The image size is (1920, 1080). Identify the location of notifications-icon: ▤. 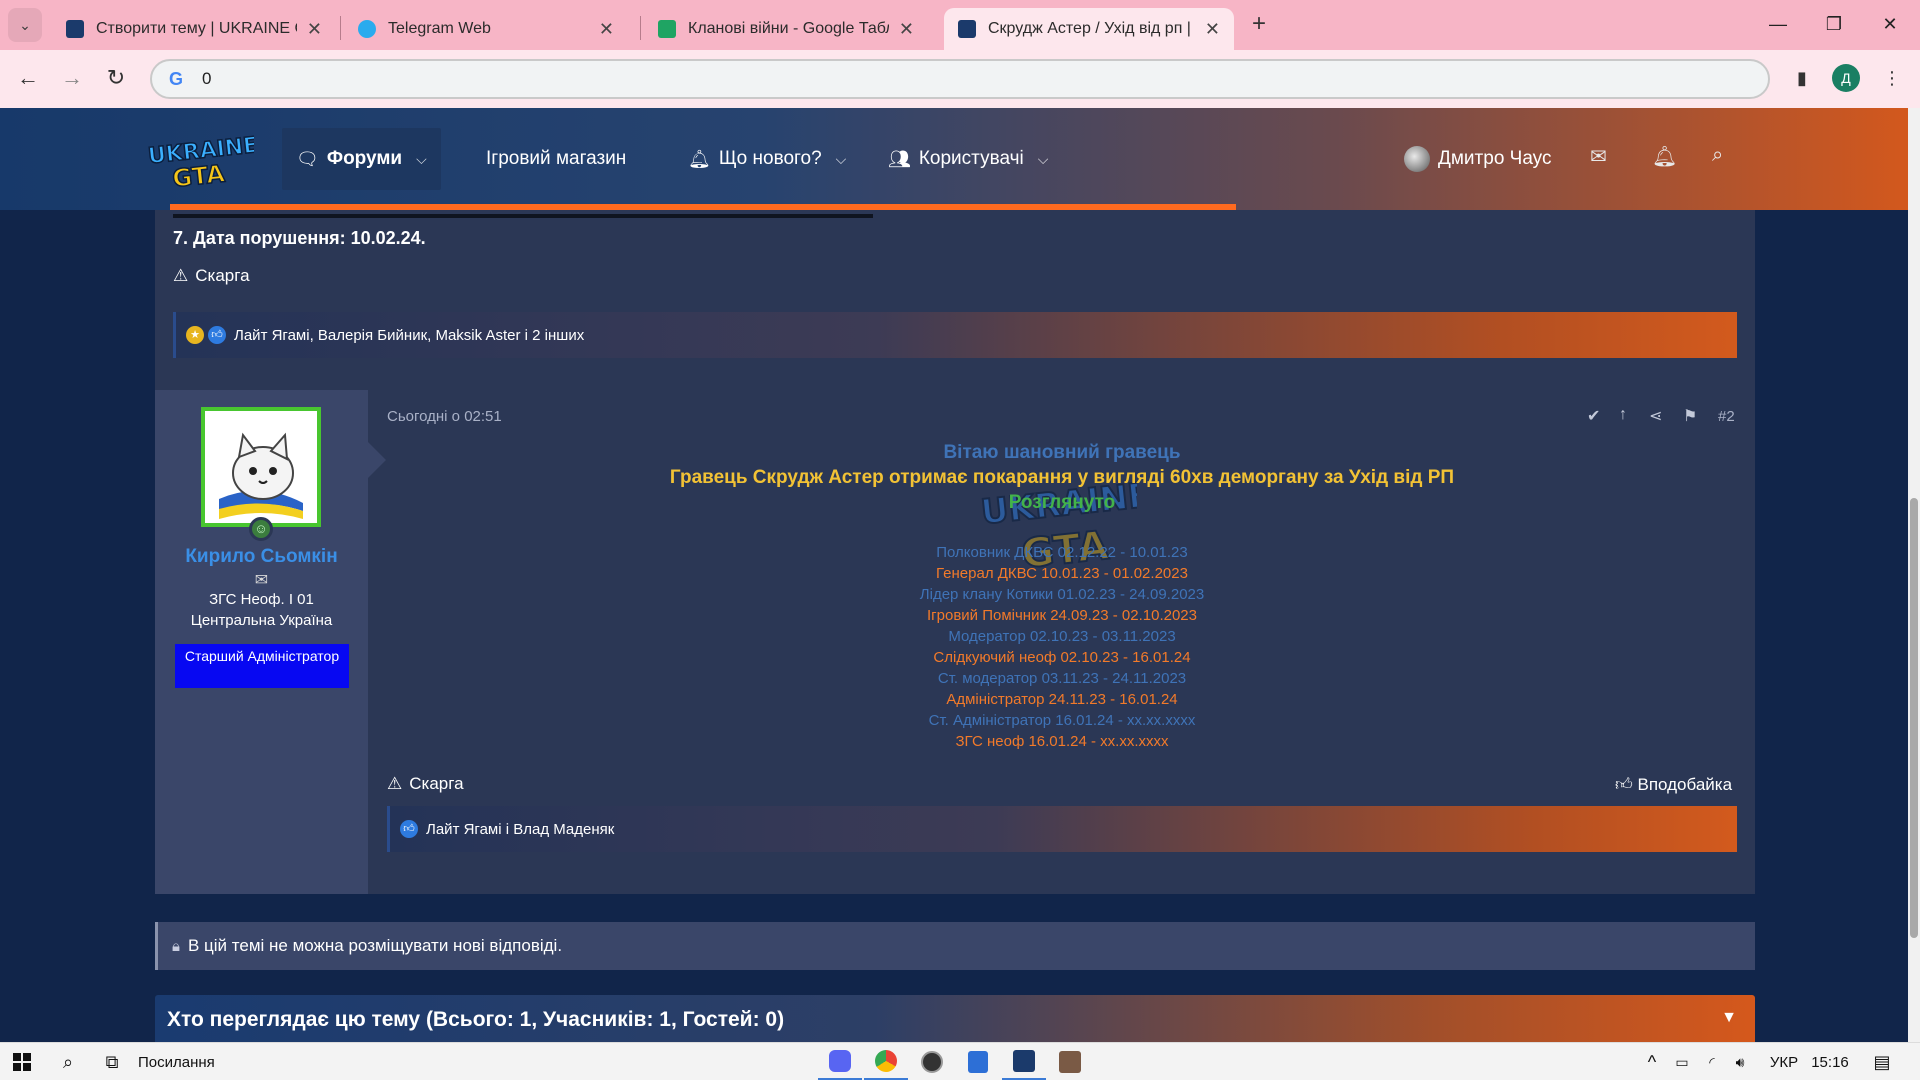
(1882, 1061).